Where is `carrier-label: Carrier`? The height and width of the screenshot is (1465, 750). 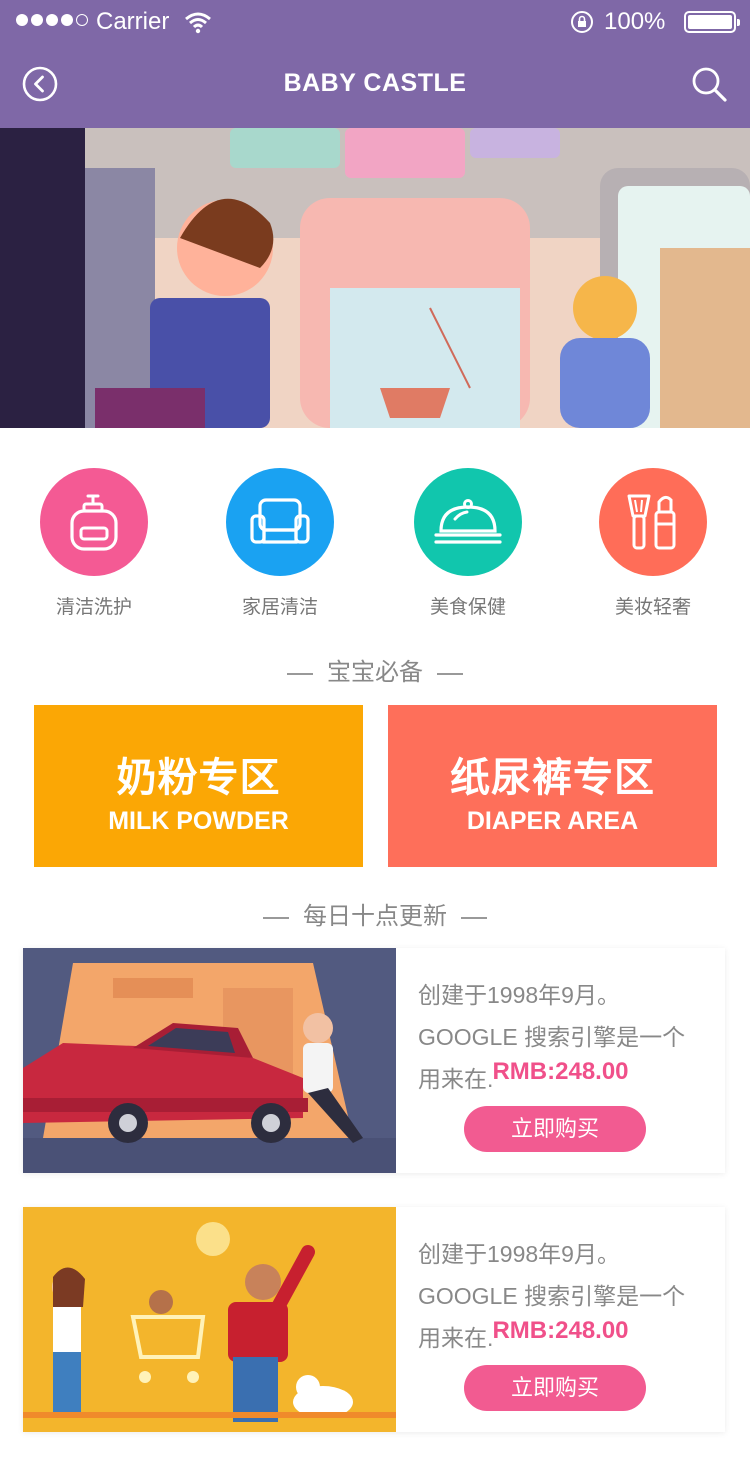 carrier-label: Carrier is located at coordinates (133, 21).